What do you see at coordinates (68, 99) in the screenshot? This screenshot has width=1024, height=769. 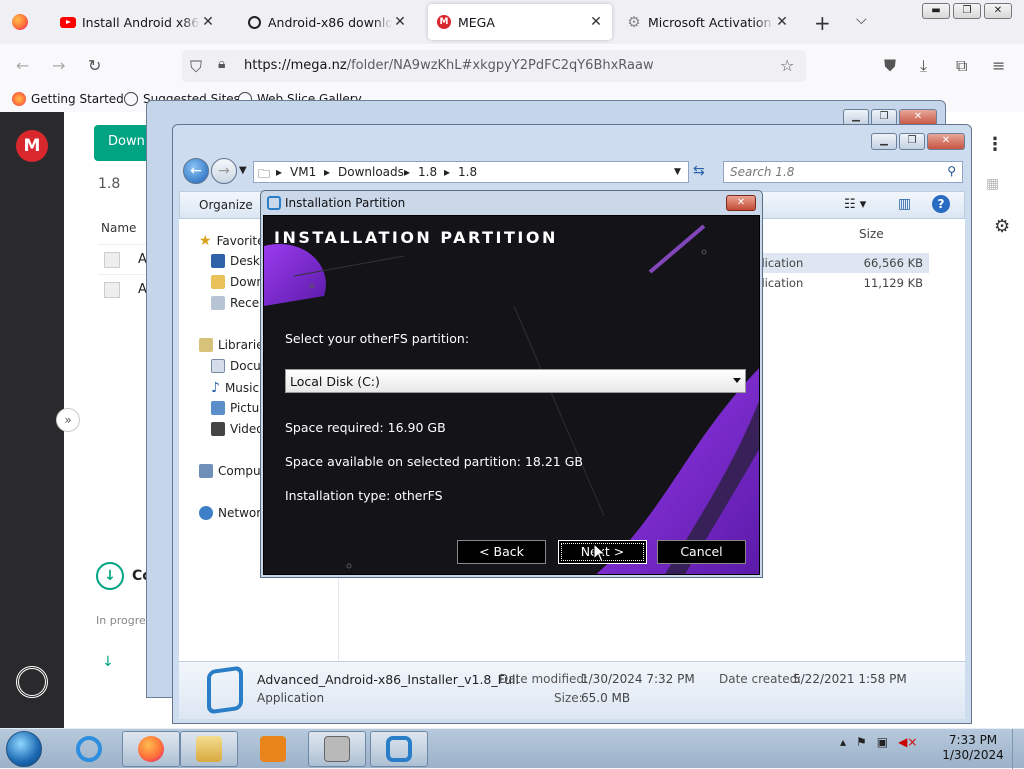 I see `bookmark-getting-started: Getting Started` at bounding box center [68, 99].